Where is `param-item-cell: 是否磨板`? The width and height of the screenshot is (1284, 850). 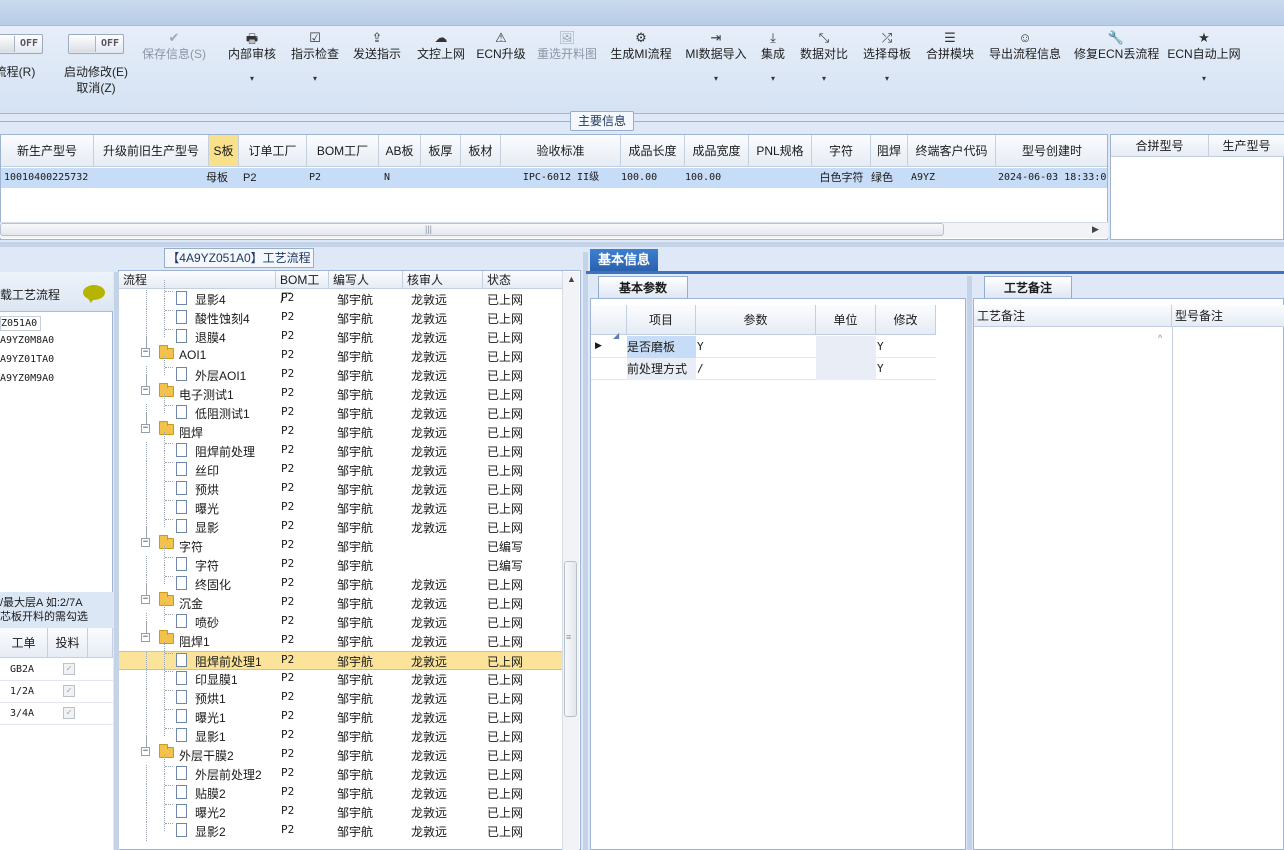
param-item-cell: 是否磨板 is located at coordinates (661, 347).